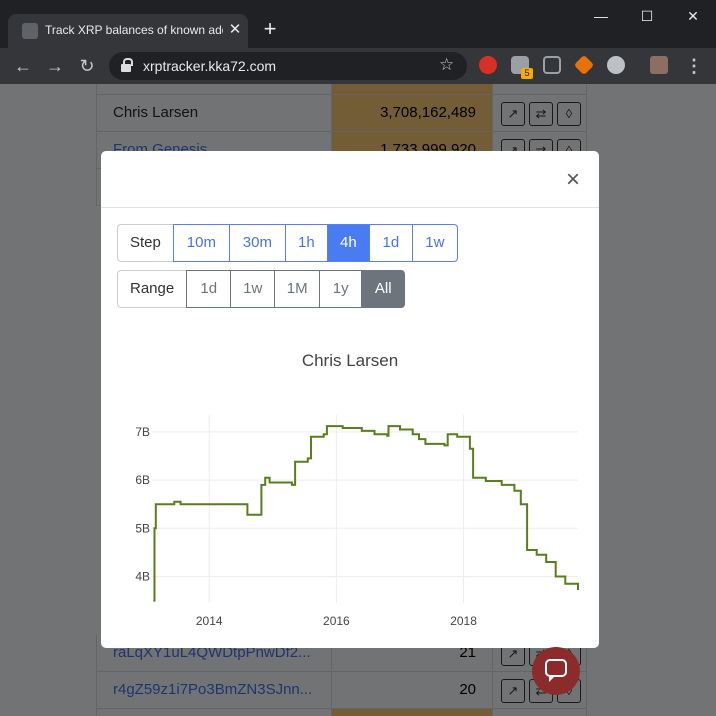 This screenshot has width=716, height=716. What do you see at coordinates (659, 65) in the screenshot?
I see `profile-avatar` at bounding box center [659, 65].